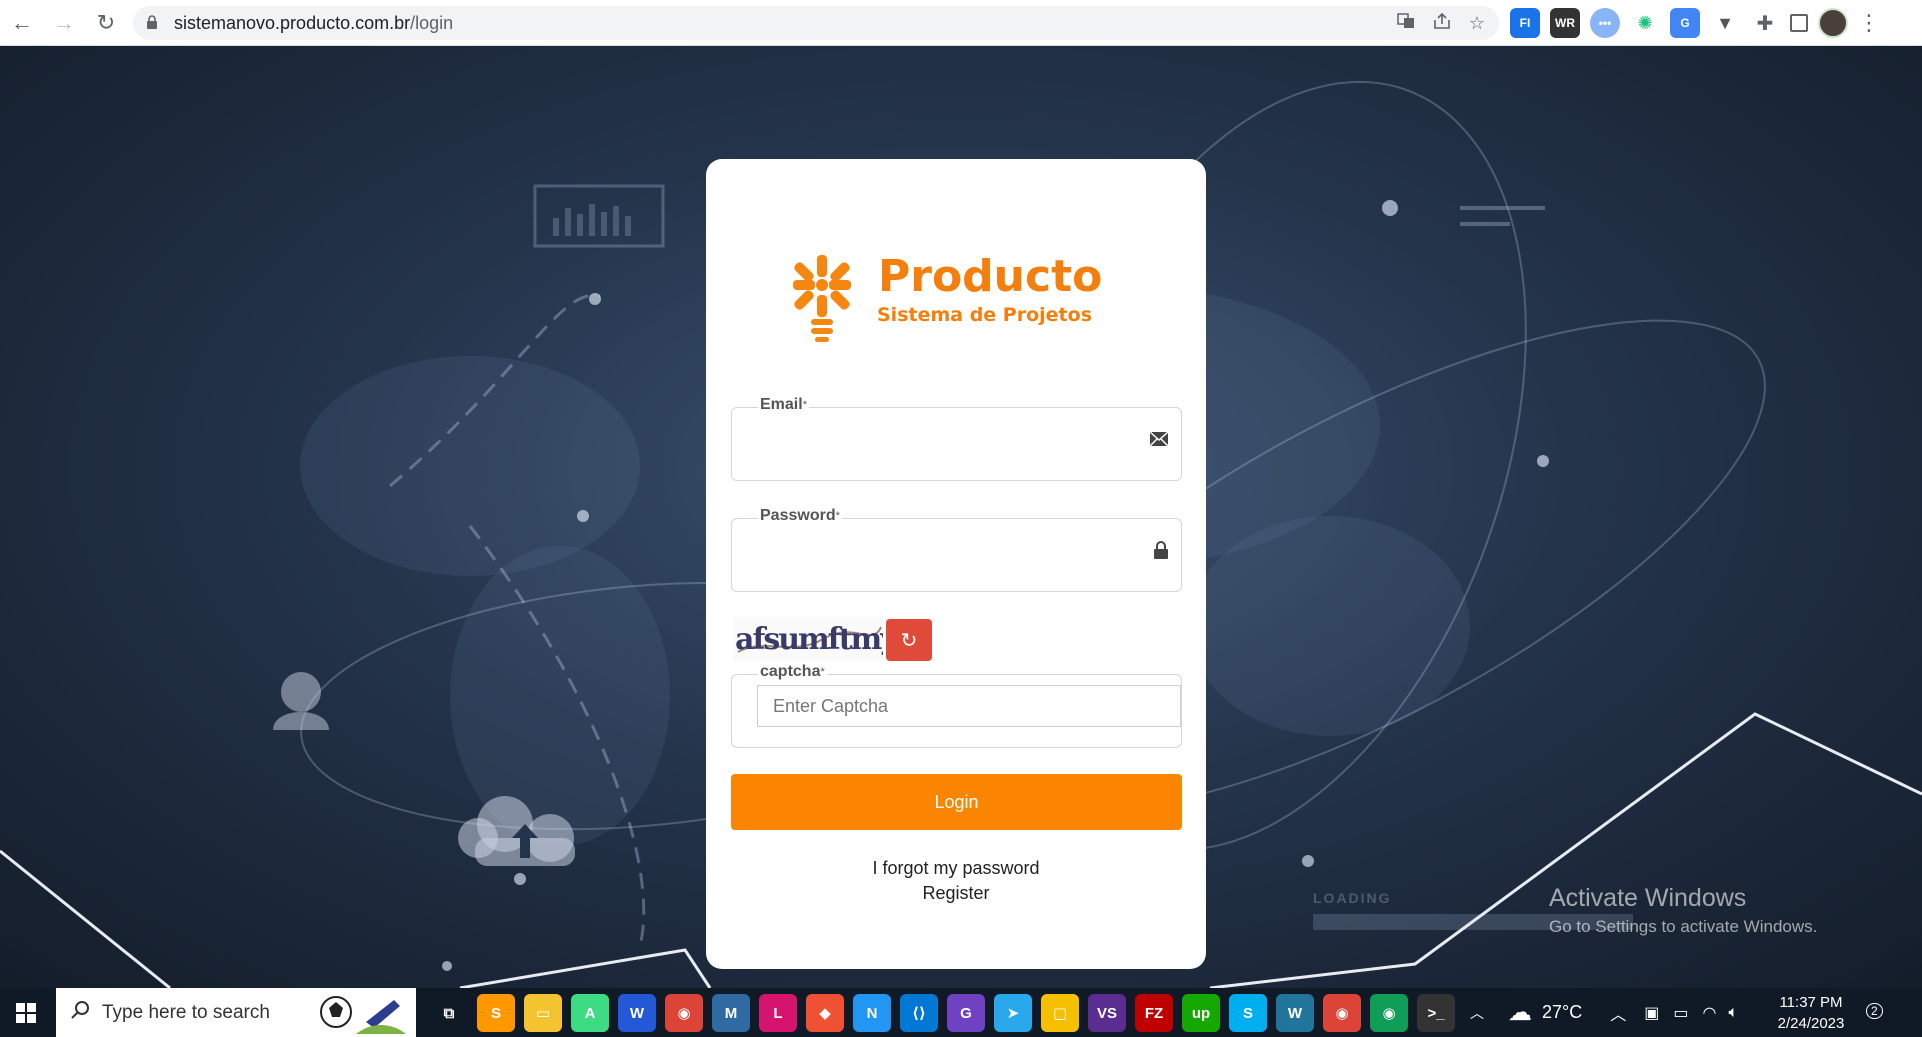 The height and width of the screenshot is (1037, 1922). What do you see at coordinates (1060, 1013) in the screenshot?
I see `notes-icon: ▢` at bounding box center [1060, 1013].